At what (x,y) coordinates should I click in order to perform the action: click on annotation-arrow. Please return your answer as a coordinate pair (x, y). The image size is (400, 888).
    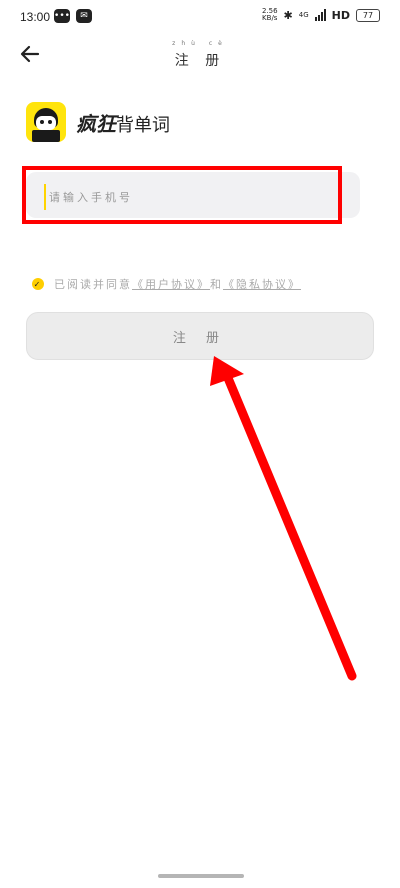
    Looking at the image, I should click on (283, 518).